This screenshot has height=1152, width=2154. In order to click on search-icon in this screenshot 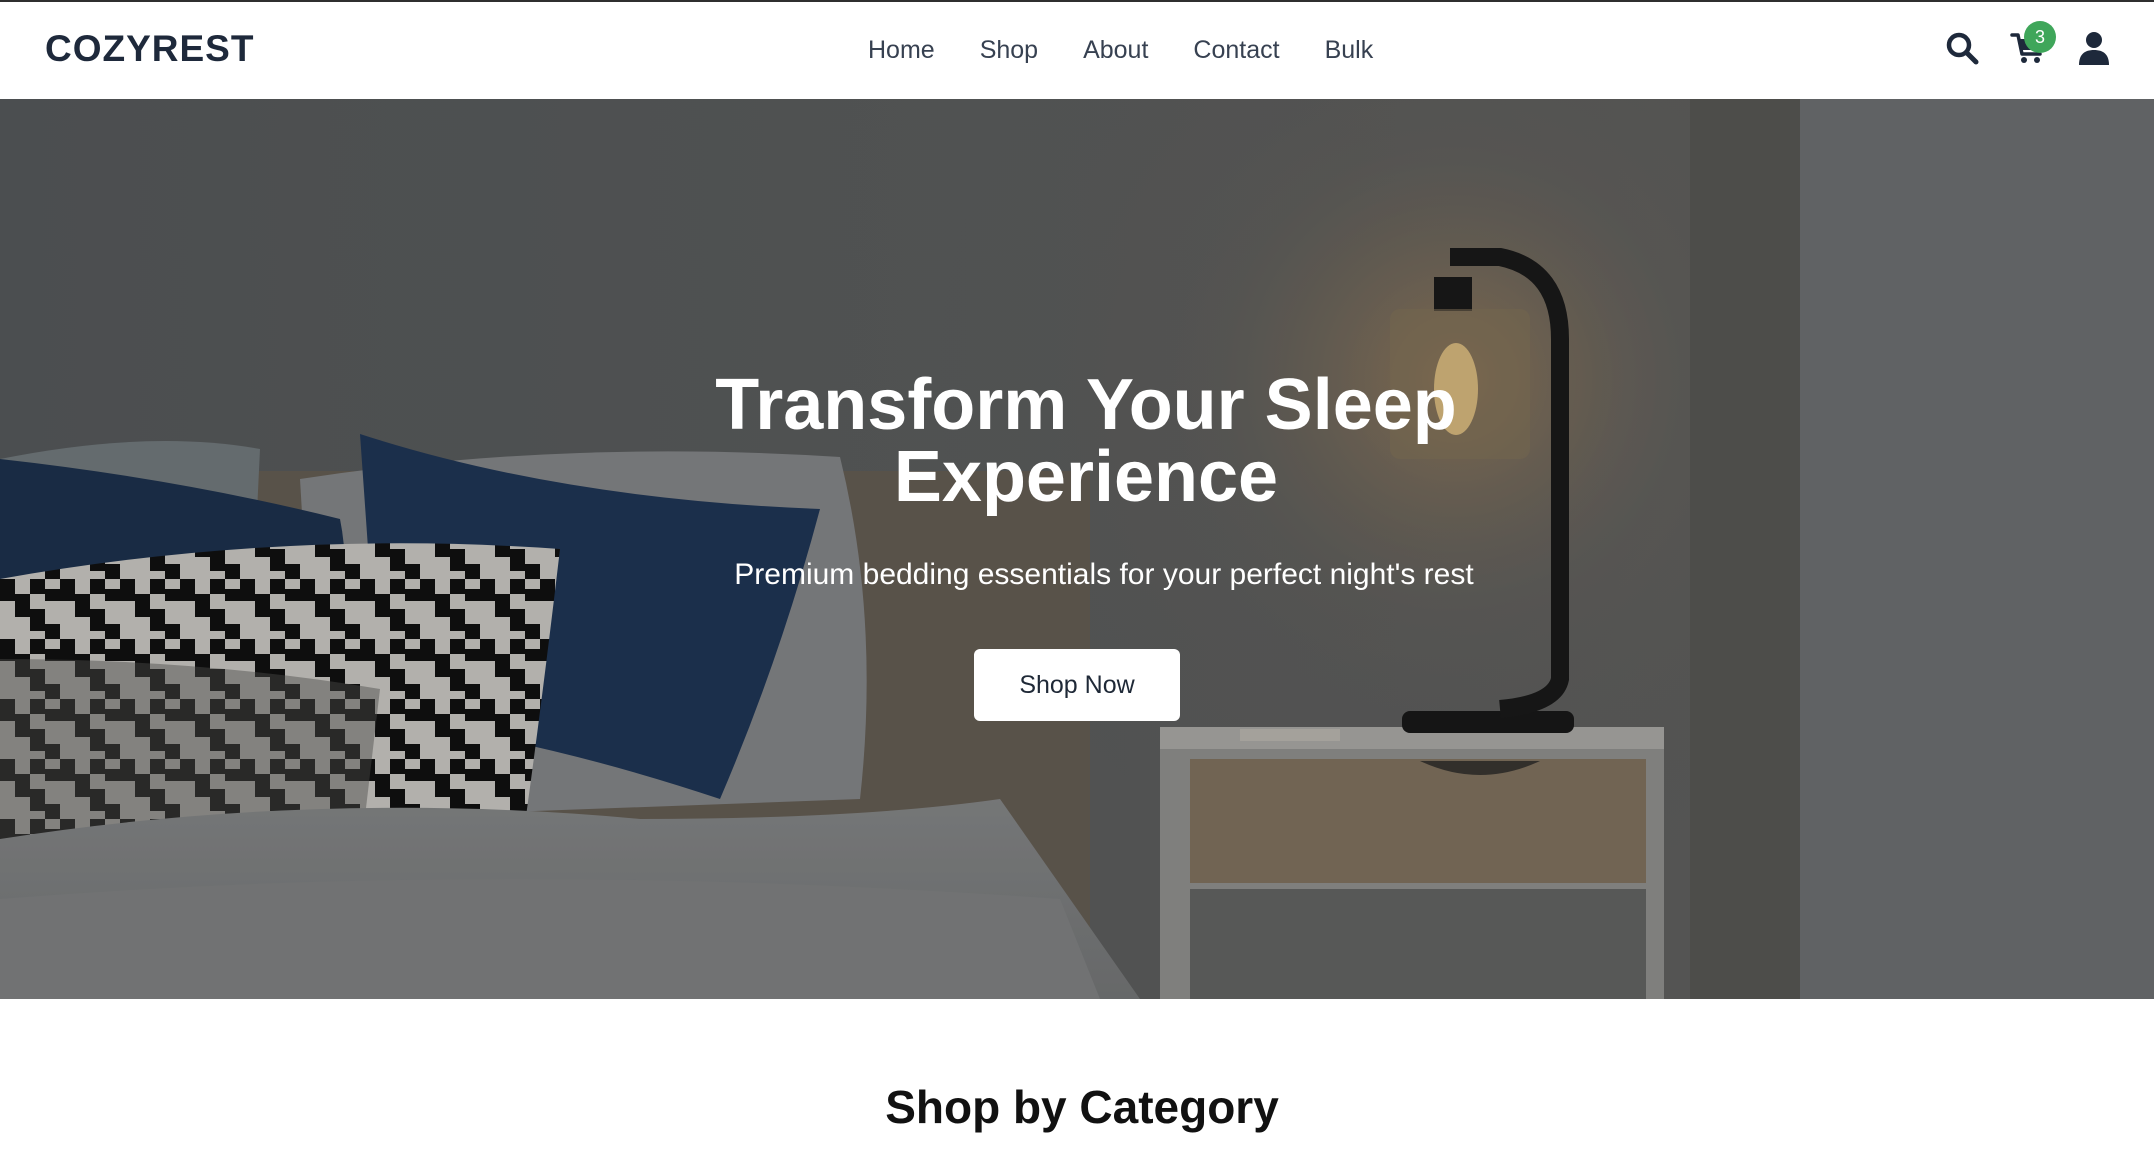, I will do `click(1962, 48)`.